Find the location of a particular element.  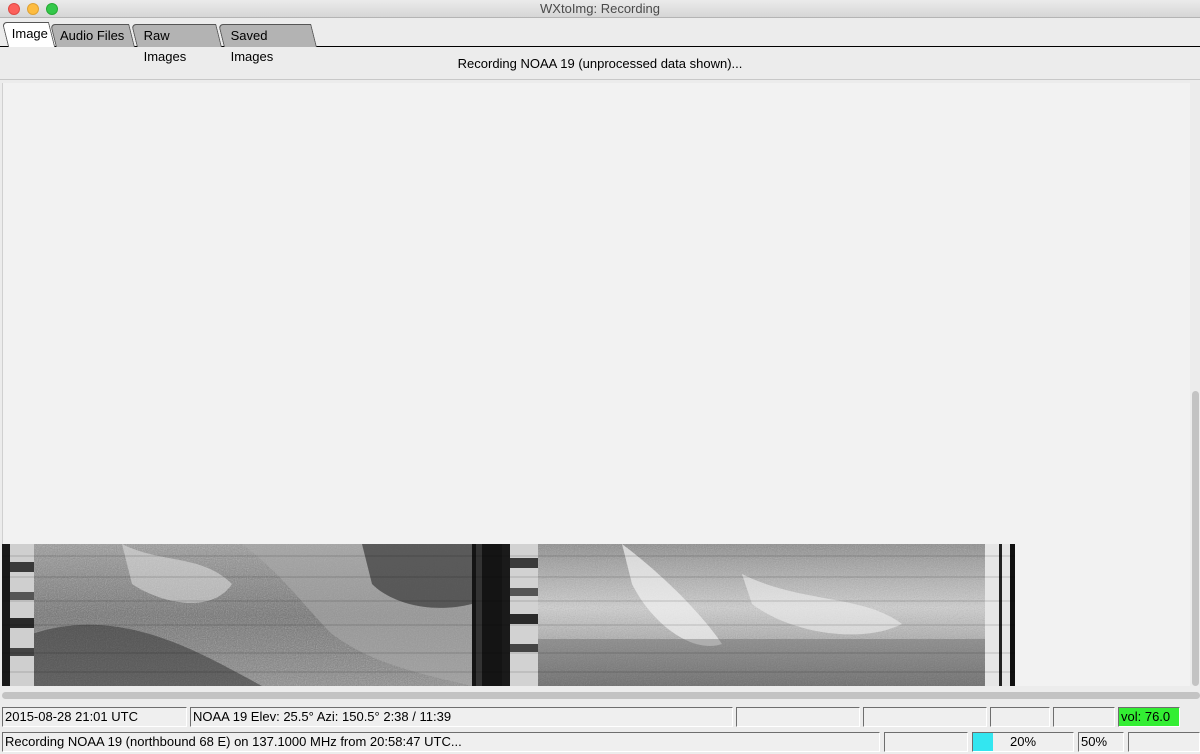

tab-label: Audio Files is located at coordinates (92, 35).